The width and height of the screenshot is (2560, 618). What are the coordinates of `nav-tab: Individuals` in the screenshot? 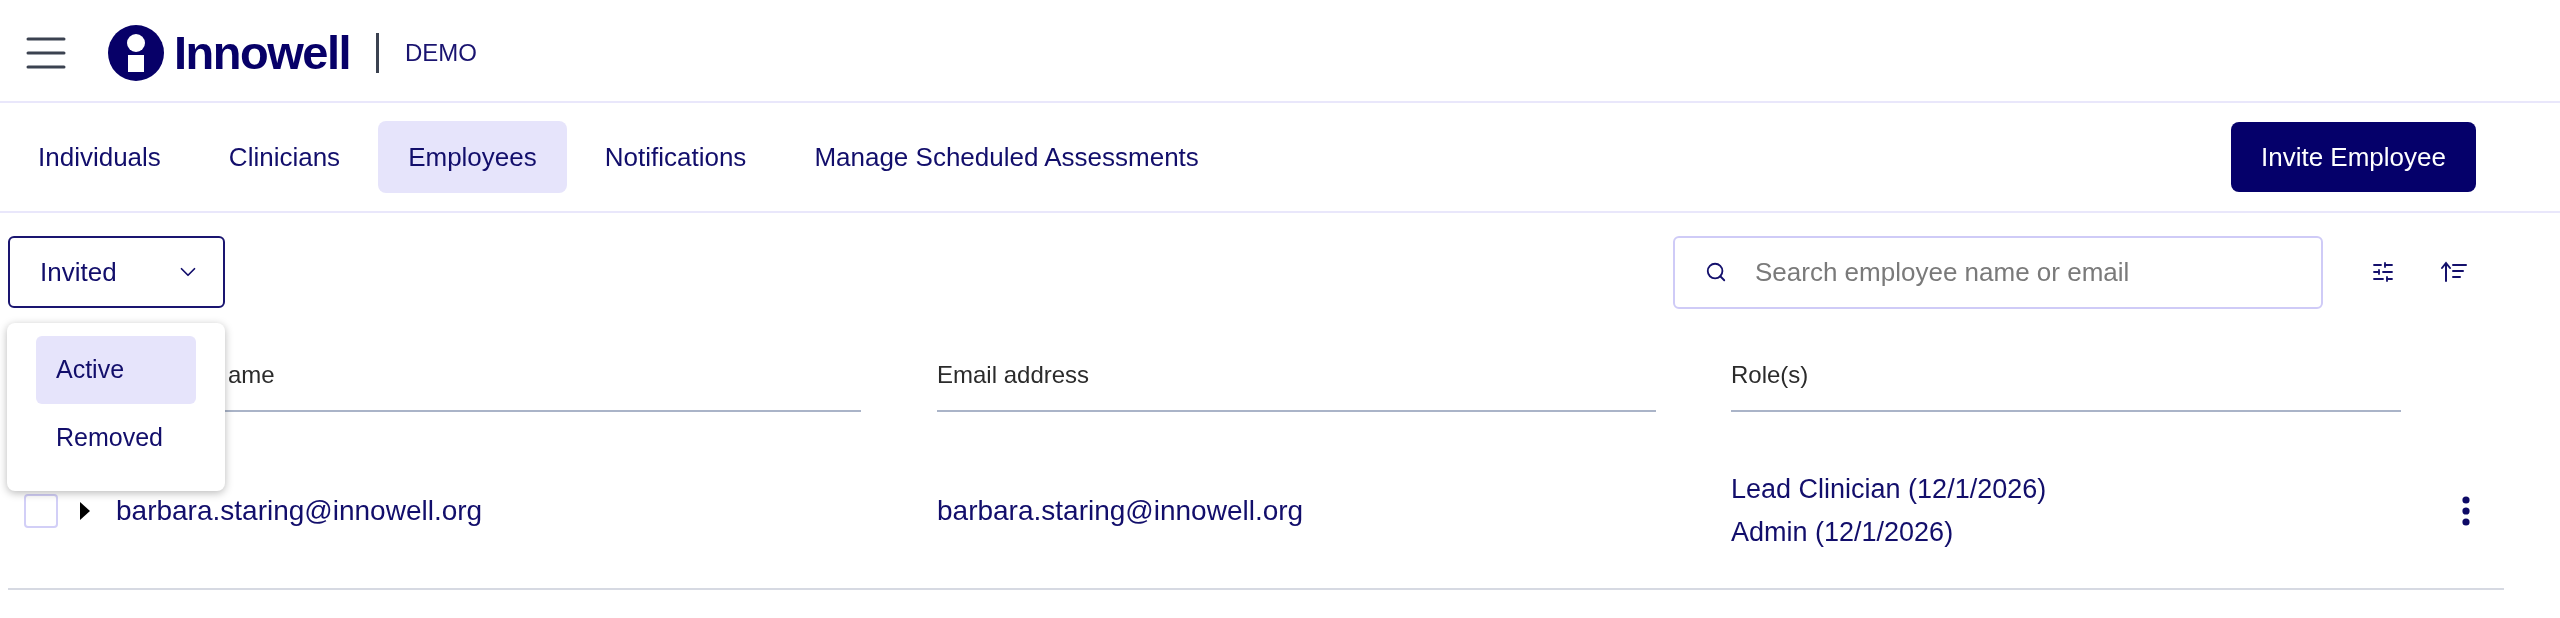 It's located at (99, 157).